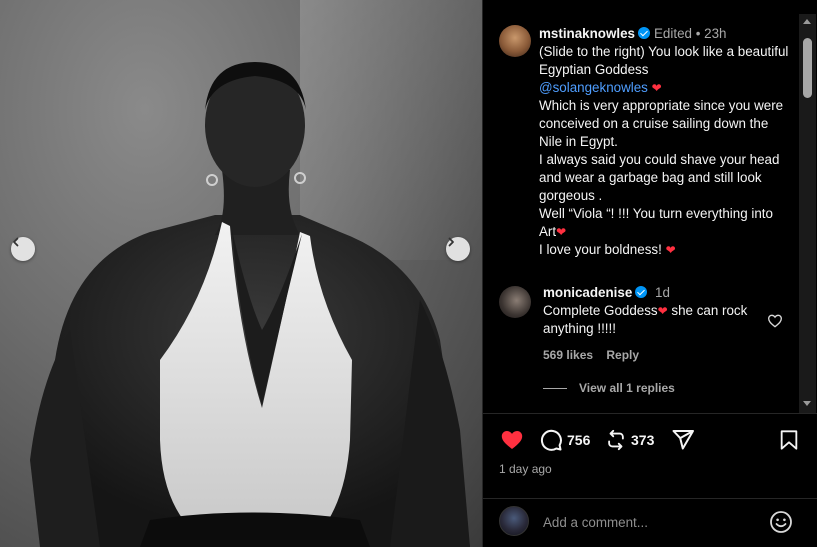 The image size is (817, 547). I want to click on heart-outline-icon, so click(775, 321).